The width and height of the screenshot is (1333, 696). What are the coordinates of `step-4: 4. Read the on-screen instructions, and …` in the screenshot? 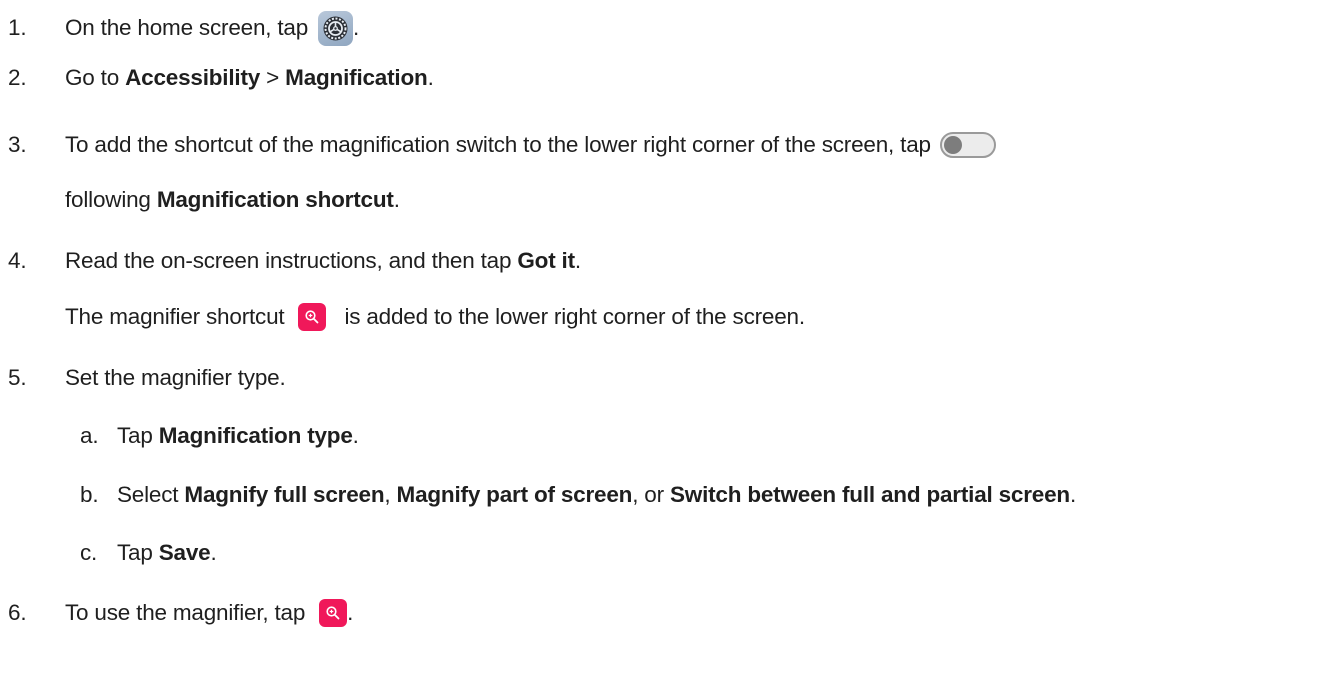 It's located at (290, 261).